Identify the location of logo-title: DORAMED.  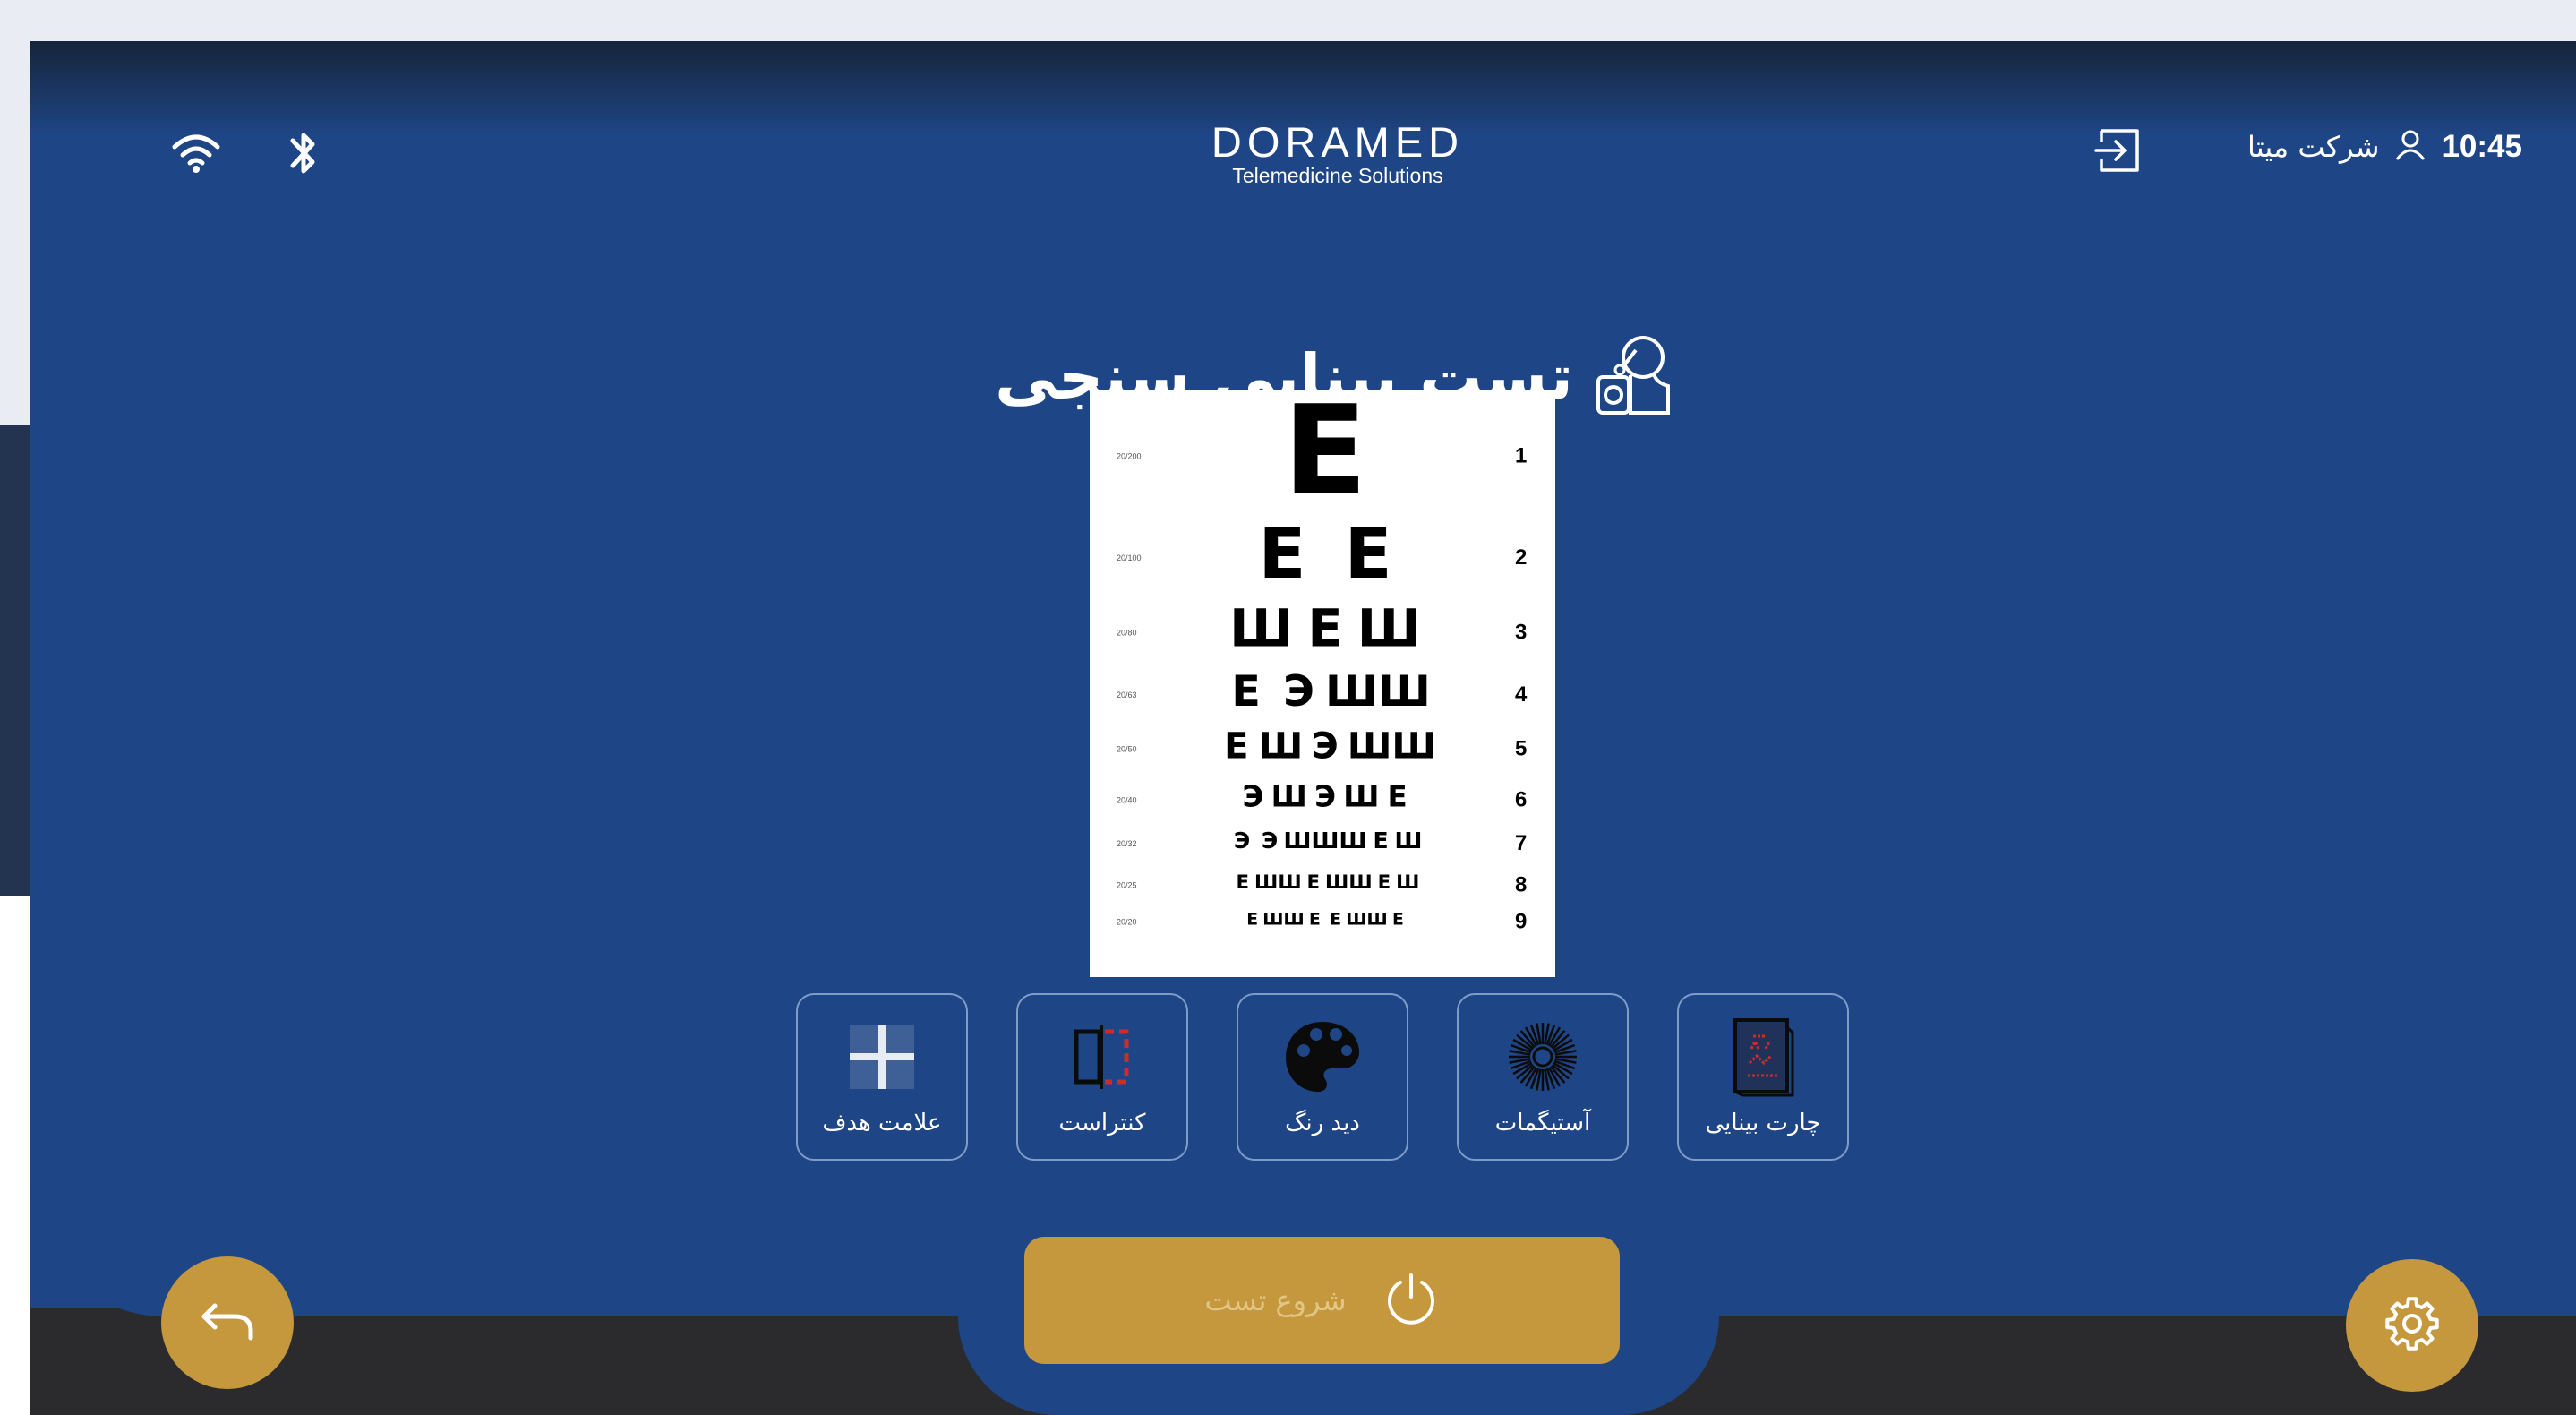
(1338, 142).